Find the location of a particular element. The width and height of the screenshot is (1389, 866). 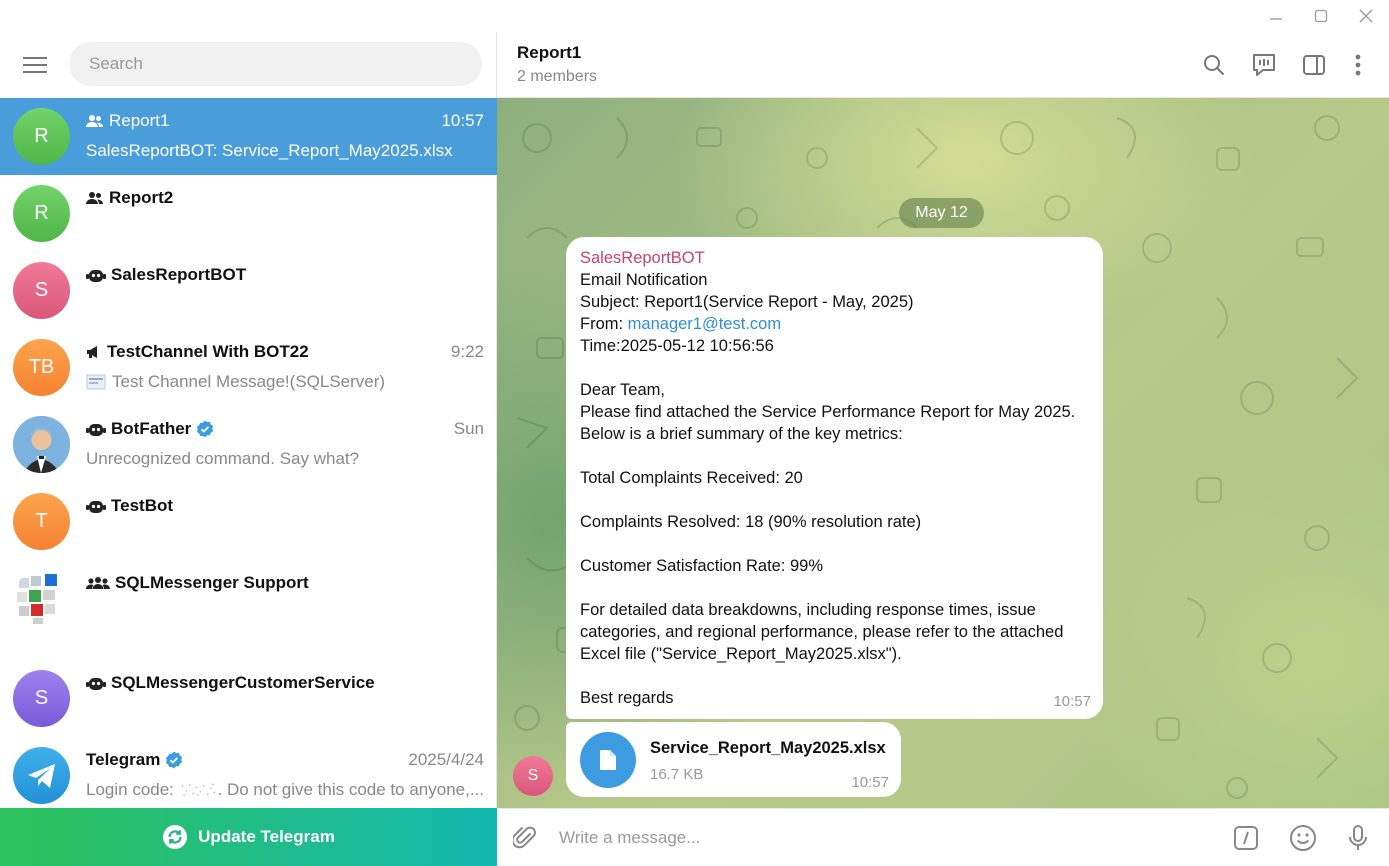

document-icon is located at coordinates (608, 760).